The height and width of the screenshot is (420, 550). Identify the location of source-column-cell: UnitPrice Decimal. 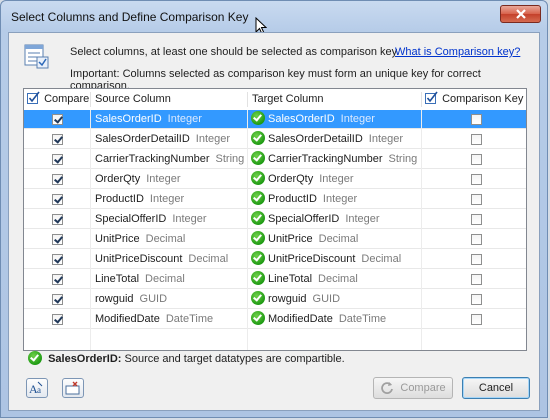
(140, 239).